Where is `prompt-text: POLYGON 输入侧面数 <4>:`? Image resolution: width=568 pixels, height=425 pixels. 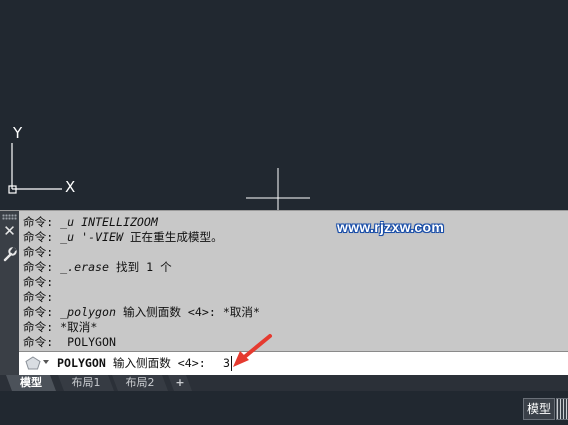 prompt-text: POLYGON 输入侧面数 <4>: is located at coordinates (135, 363).